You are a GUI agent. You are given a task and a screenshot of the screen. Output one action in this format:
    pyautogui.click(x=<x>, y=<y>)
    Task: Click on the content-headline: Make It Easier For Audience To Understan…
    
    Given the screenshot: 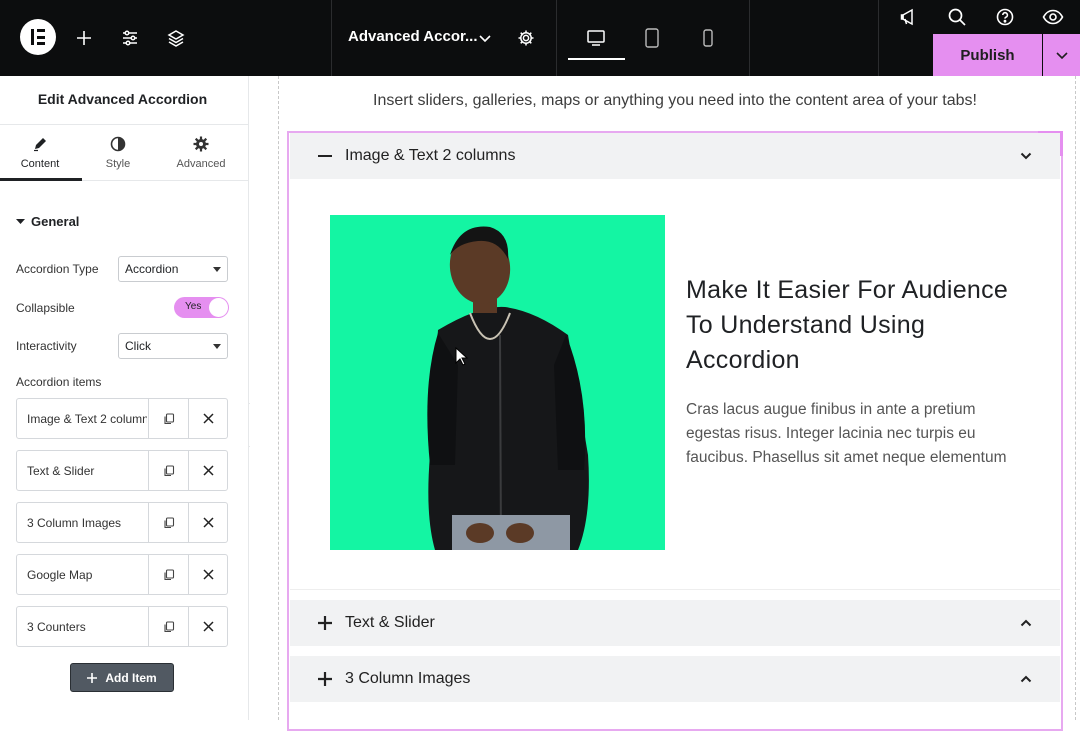 What is the action you would take?
    pyautogui.click(x=847, y=325)
    